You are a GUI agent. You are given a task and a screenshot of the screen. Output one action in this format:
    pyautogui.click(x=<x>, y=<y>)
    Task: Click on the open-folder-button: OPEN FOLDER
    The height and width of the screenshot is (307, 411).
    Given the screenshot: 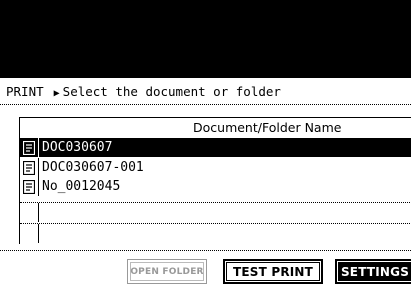 What is the action you would take?
    pyautogui.click(x=167, y=271)
    